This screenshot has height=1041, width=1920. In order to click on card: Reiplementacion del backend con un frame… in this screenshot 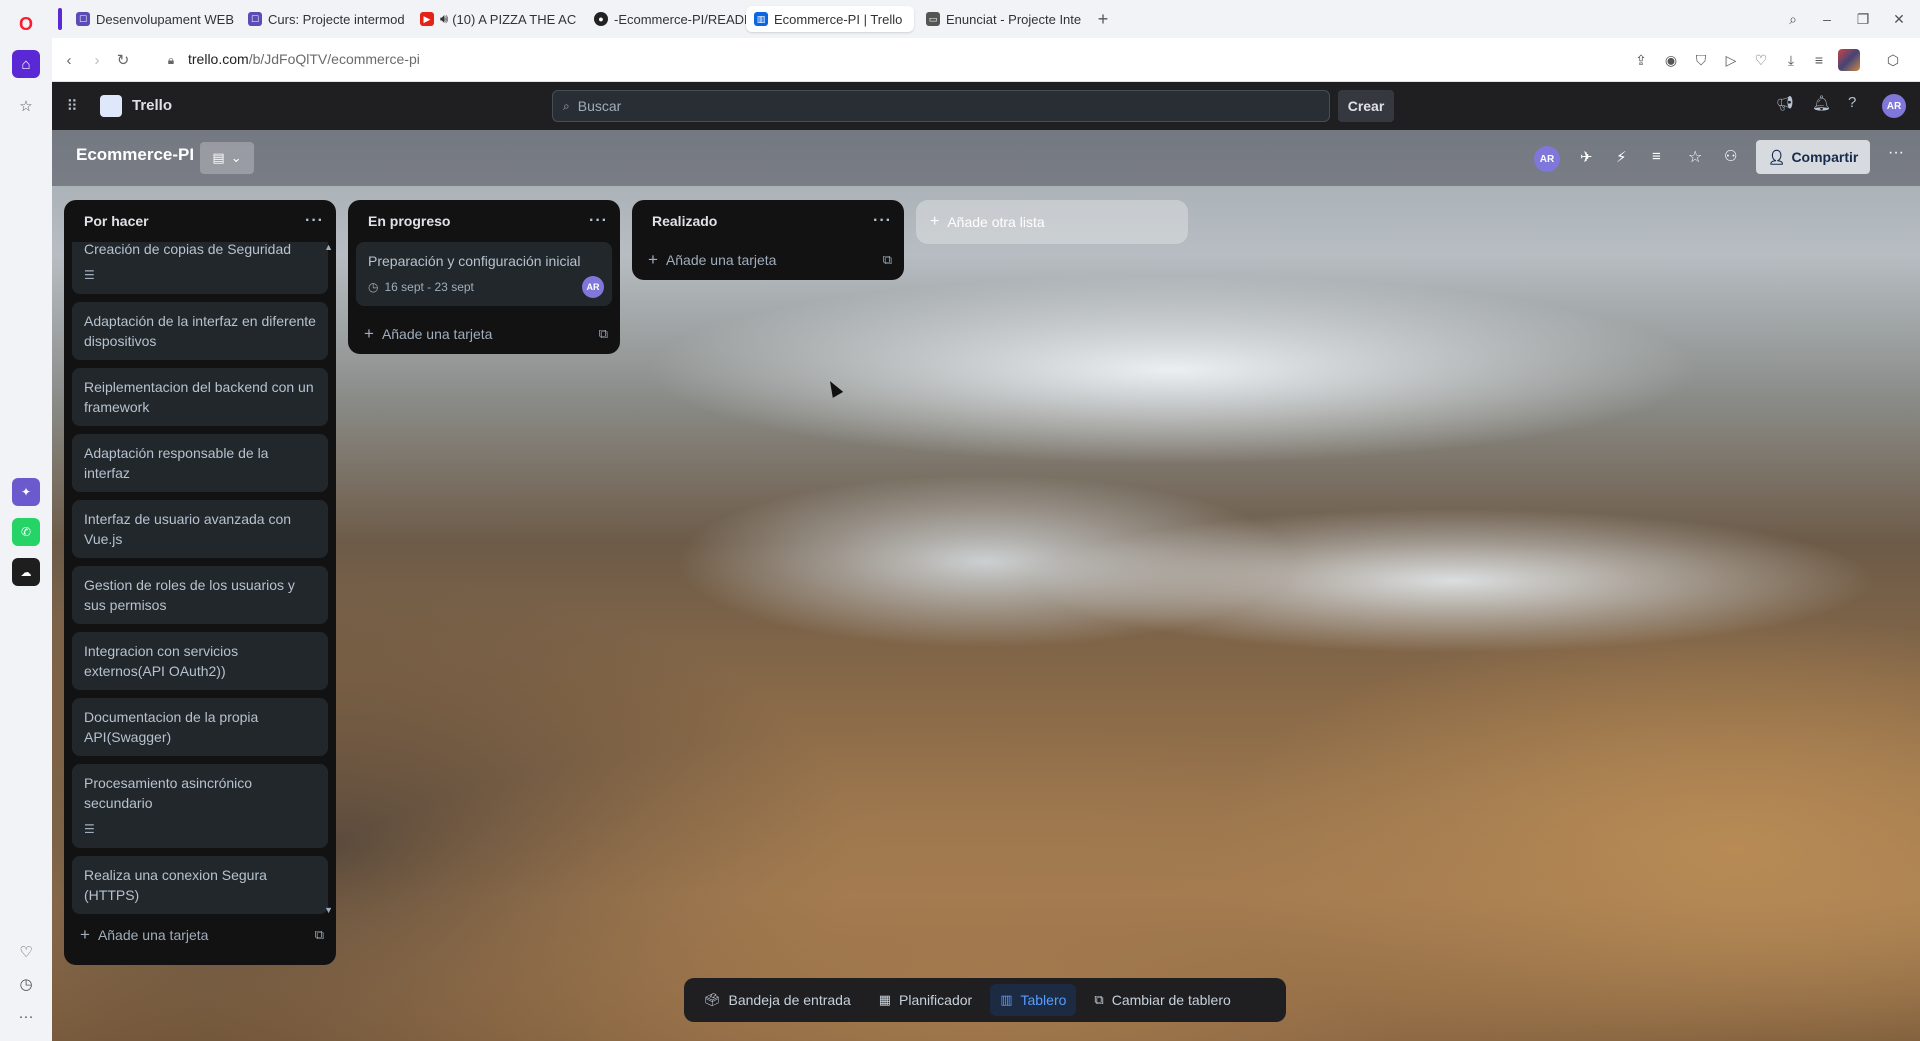, I will do `click(200, 397)`.